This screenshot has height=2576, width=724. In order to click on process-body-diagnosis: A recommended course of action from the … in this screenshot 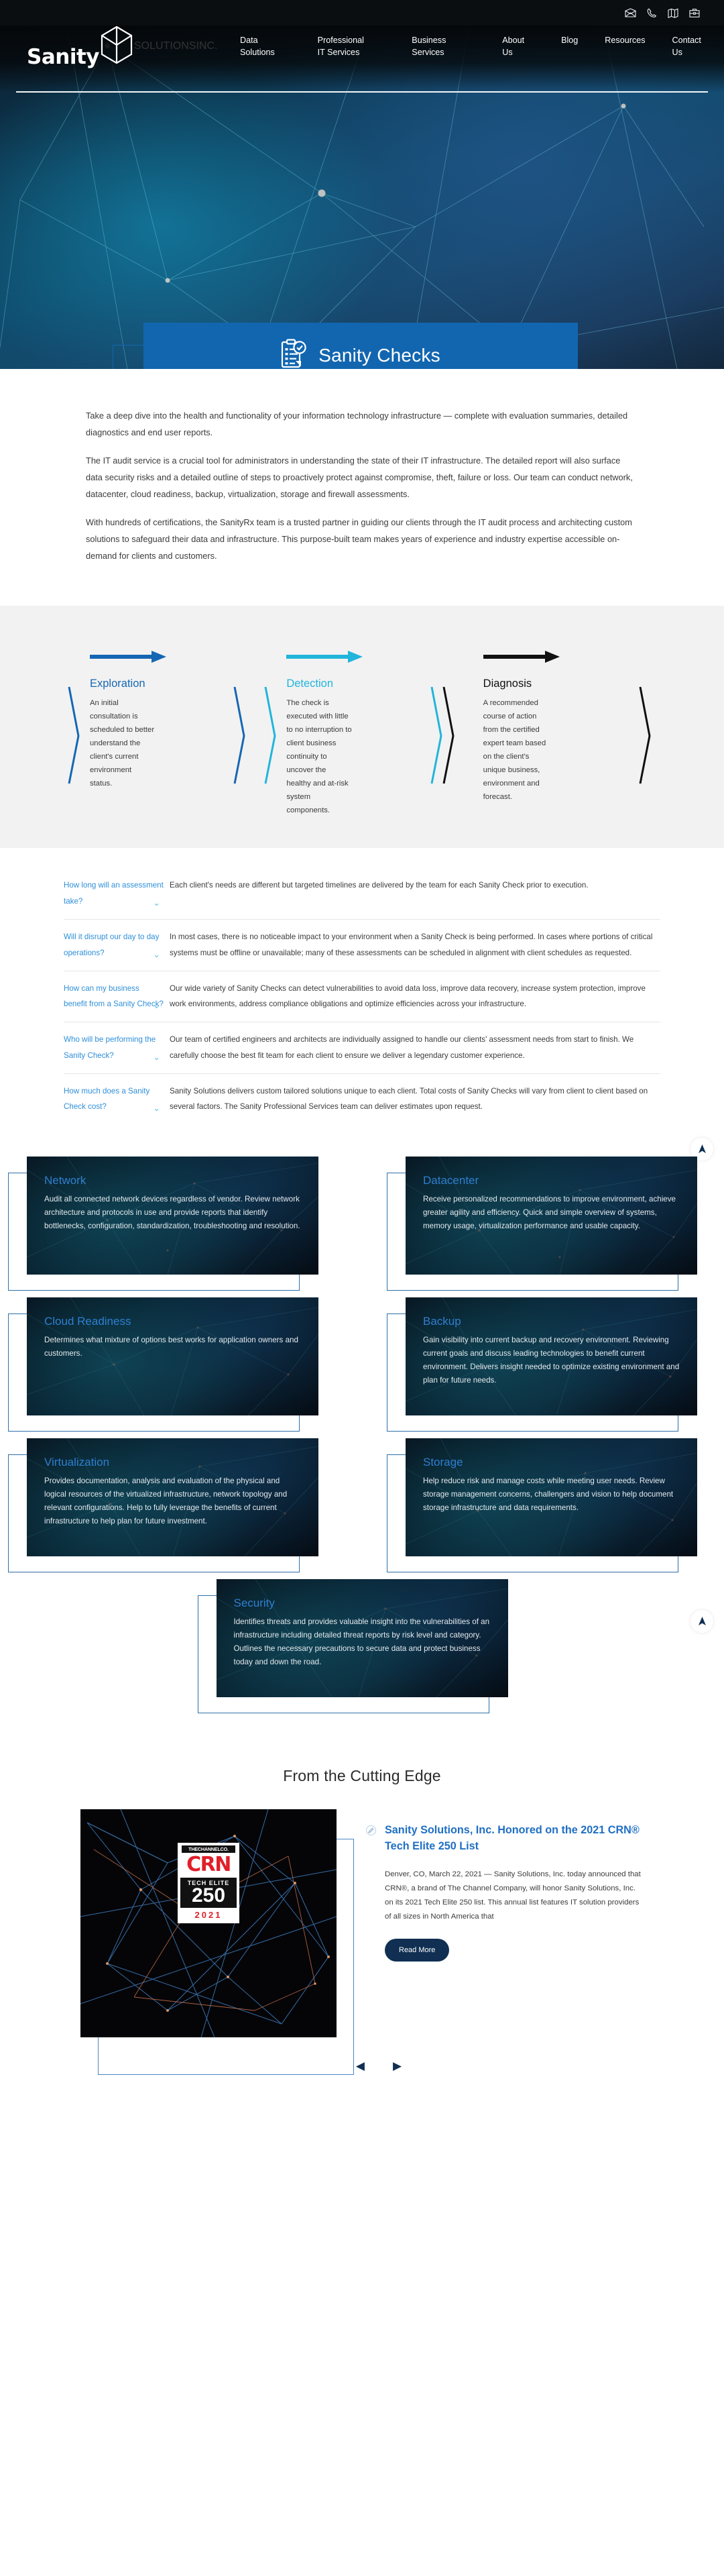, I will do `click(514, 750)`.